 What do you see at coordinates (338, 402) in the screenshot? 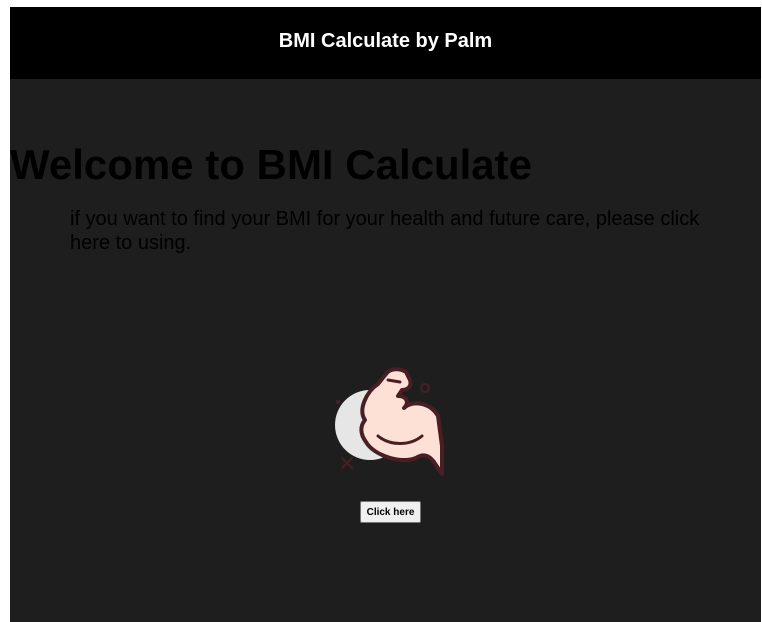
I see `decor-dot` at bounding box center [338, 402].